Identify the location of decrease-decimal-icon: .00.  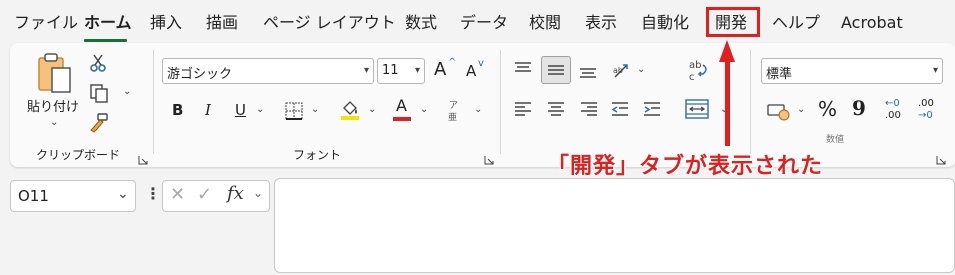
(926, 103).